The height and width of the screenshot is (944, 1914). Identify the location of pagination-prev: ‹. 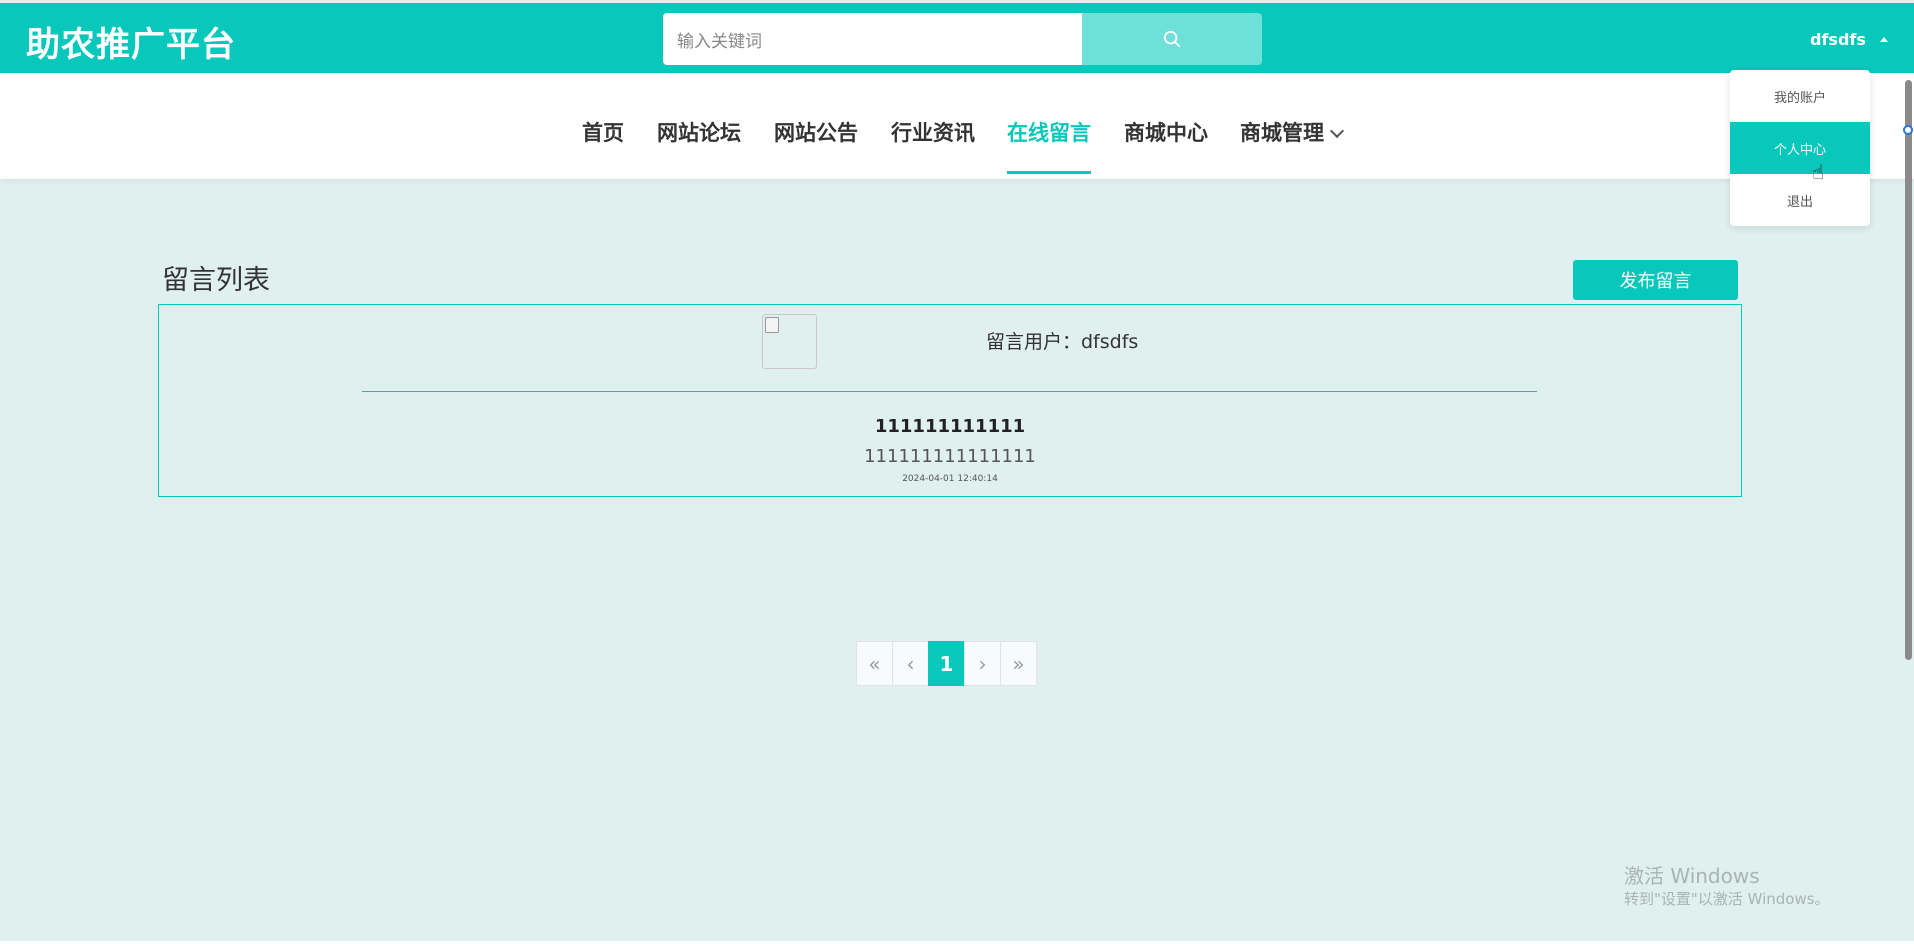
(910, 663).